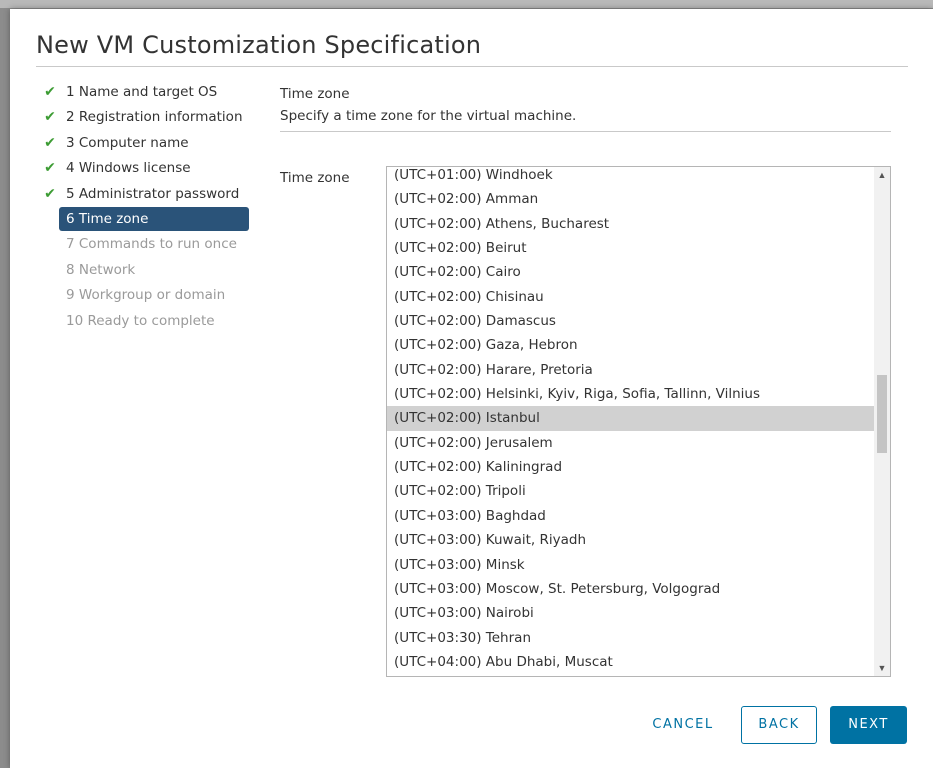 The width and height of the screenshot is (933, 768). What do you see at coordinates (630, 491) in the screenshot?
I see `timezone-option: (UTC+02:00) Tripoli` at bounding box center [630, 491].